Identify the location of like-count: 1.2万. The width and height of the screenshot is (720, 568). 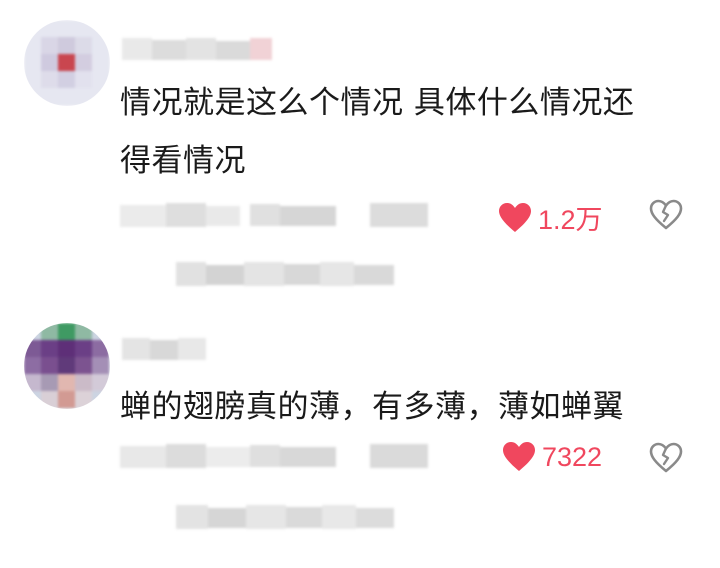
(570, 220).